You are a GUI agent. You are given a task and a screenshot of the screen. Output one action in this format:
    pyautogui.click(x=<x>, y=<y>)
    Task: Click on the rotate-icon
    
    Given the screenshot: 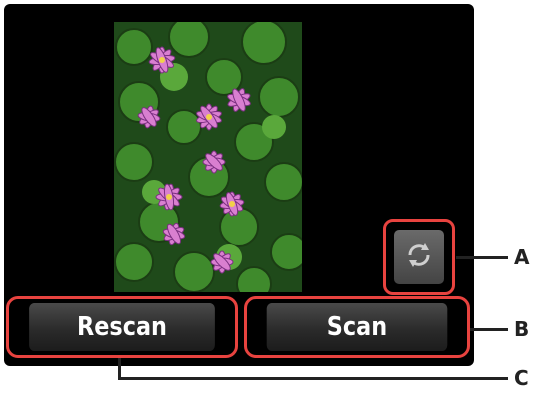 What is the action you would take?
    pyautogui.click(x=419, y=257)
    